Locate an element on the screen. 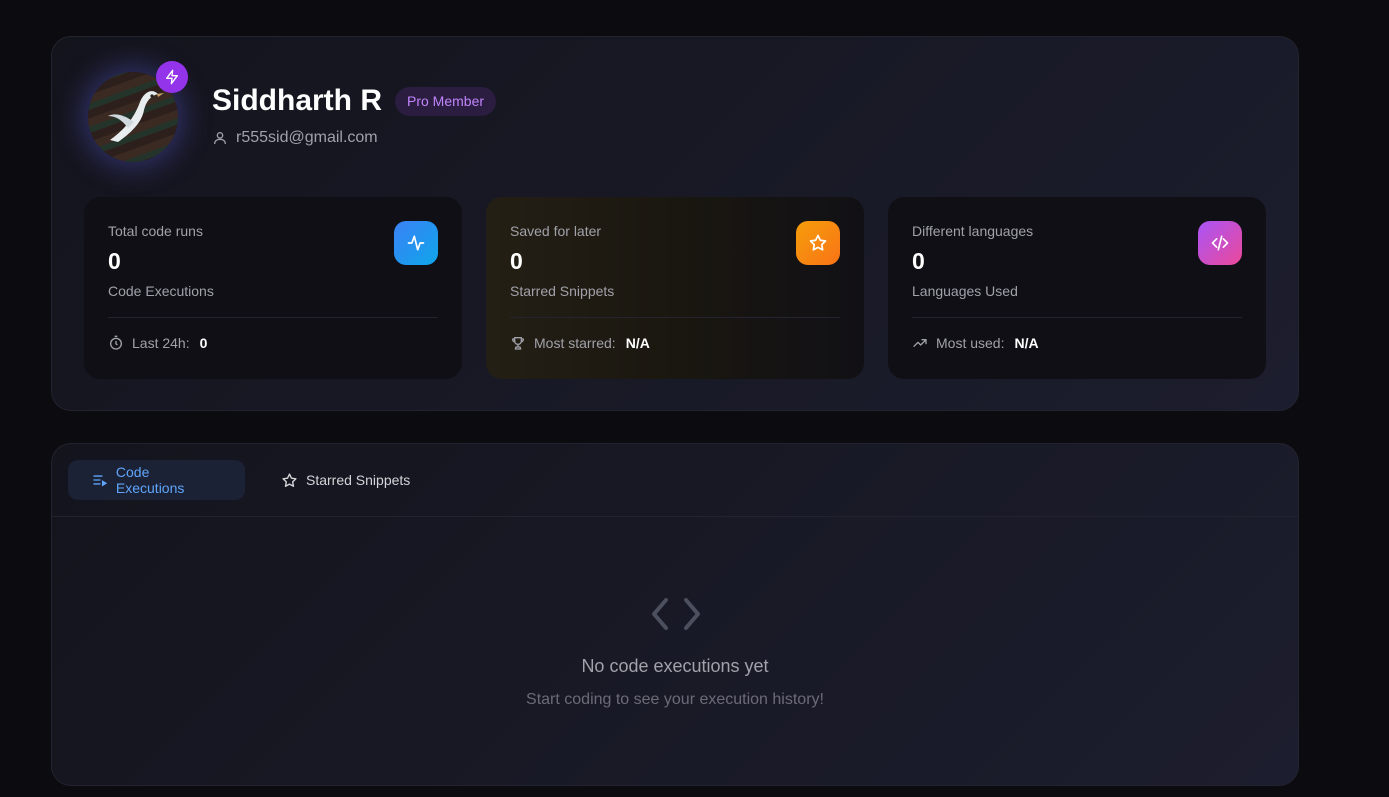  tab-starred-snippets: Starred Snippets is located at coordinates (345, 480).